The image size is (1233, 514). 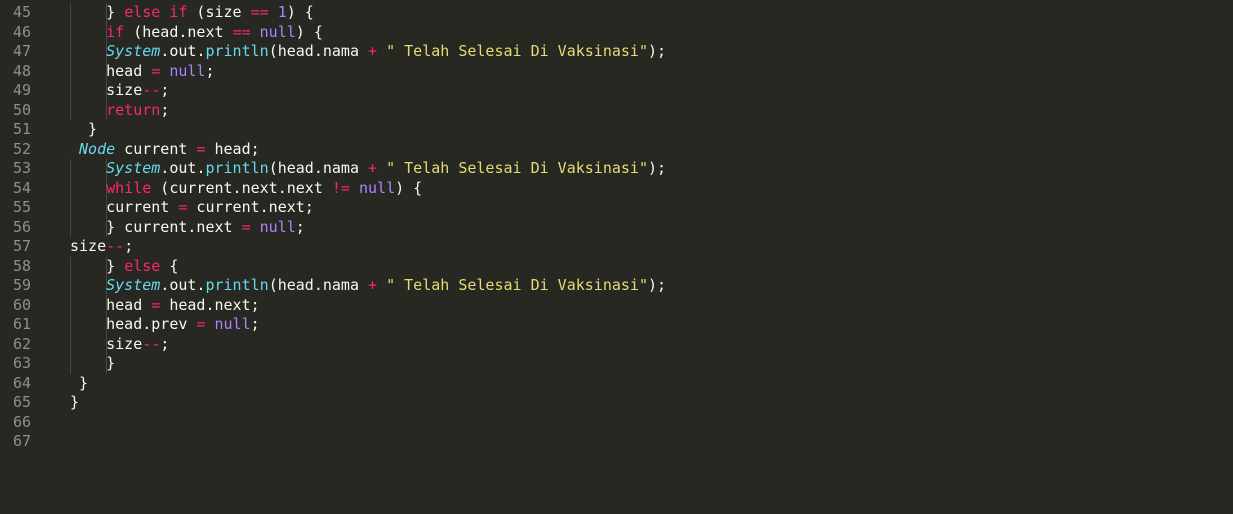 I want to click on line-code: current = current.next;, so click(x=192, y=208).